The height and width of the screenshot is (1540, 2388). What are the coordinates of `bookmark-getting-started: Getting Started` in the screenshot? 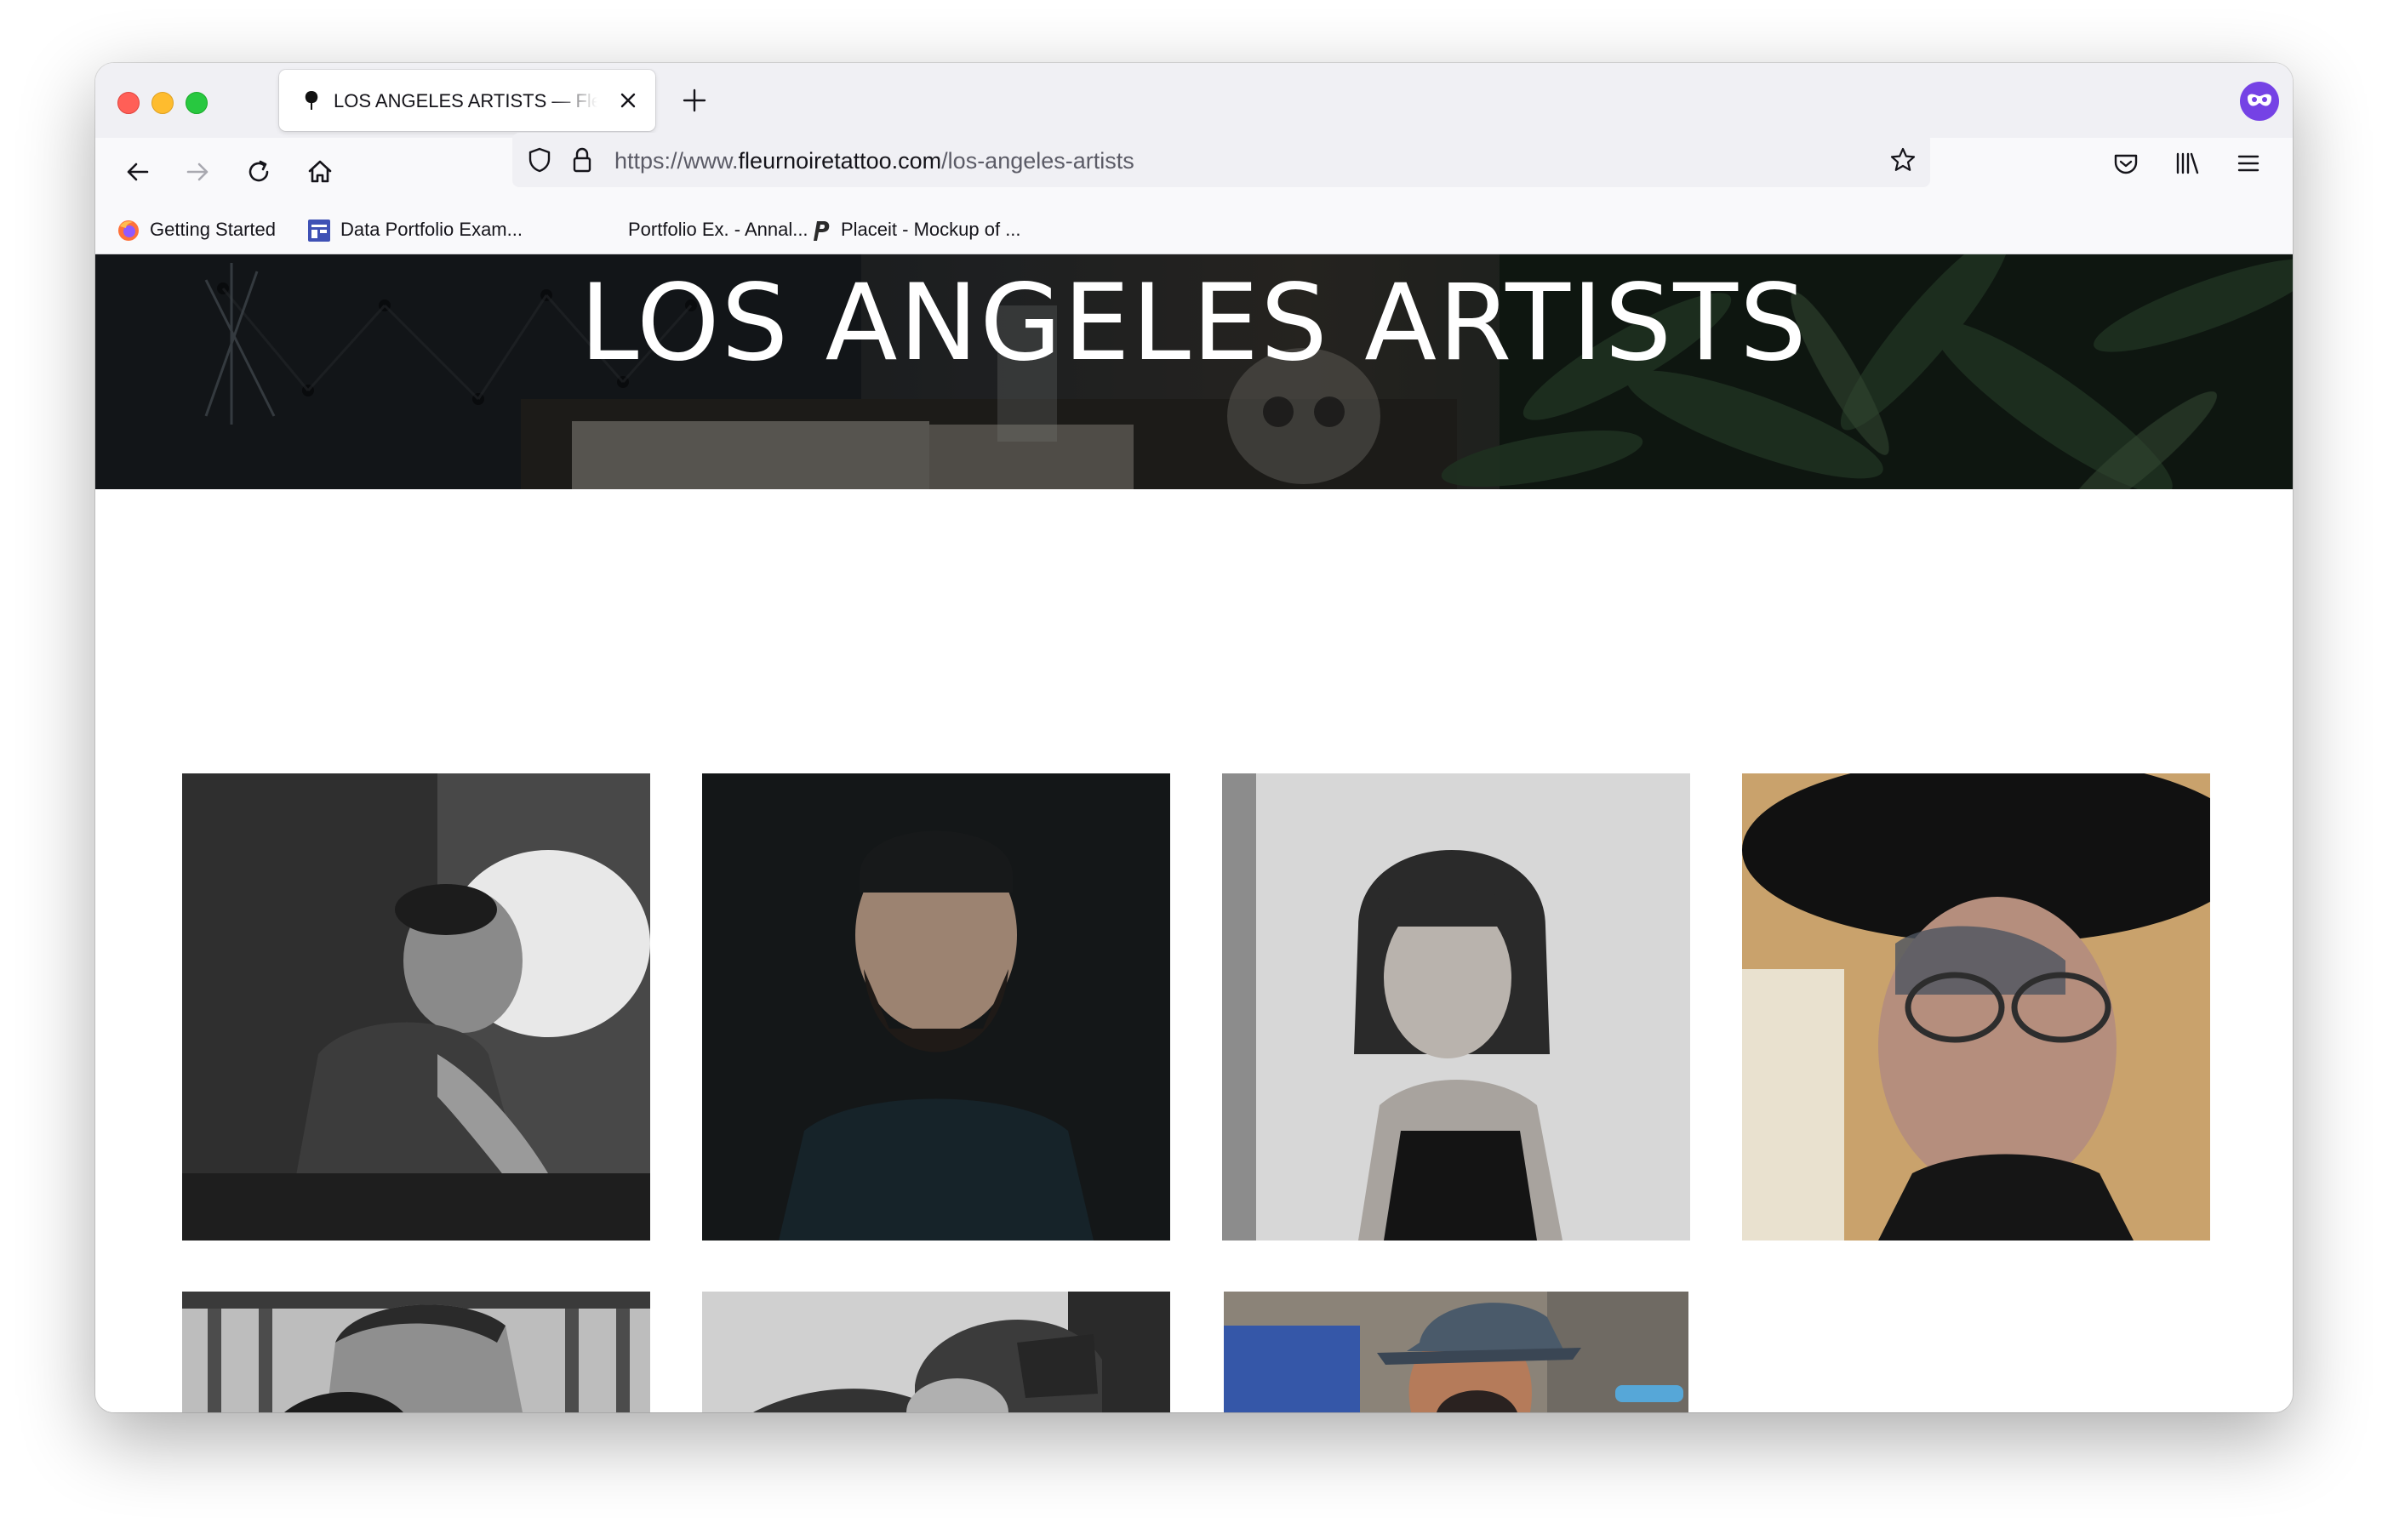 It's located at (196, 229).